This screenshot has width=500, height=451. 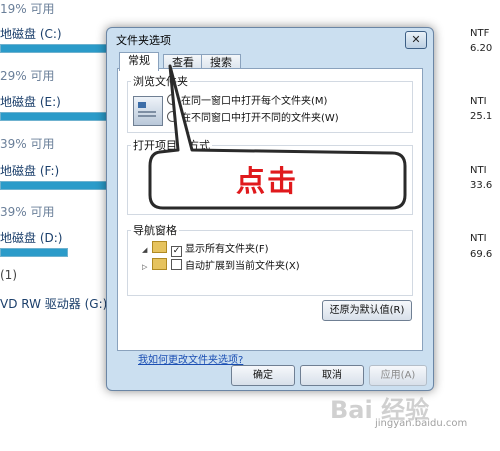 I want to click on watermark-url: jingyan.baidu.com, so click(x=421, y=423).